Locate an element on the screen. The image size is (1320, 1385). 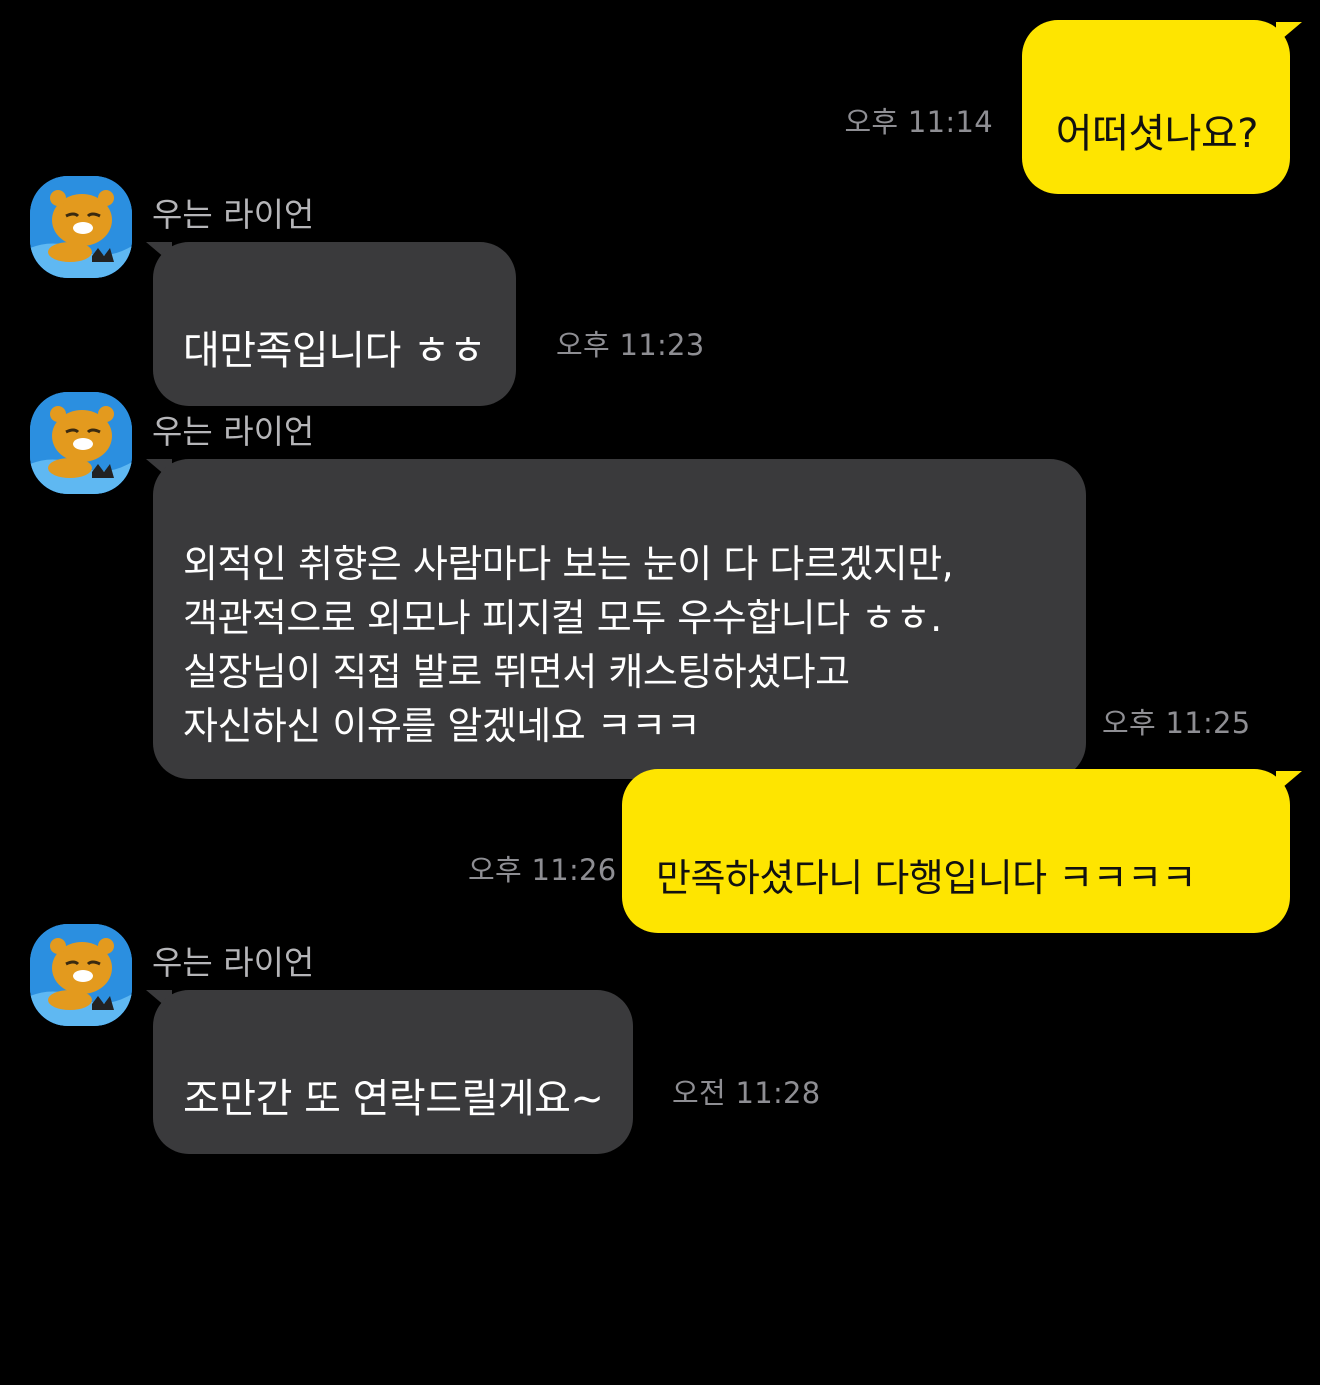
message-timestamp: 오후 11:26 is located at coordinates (542, 870).